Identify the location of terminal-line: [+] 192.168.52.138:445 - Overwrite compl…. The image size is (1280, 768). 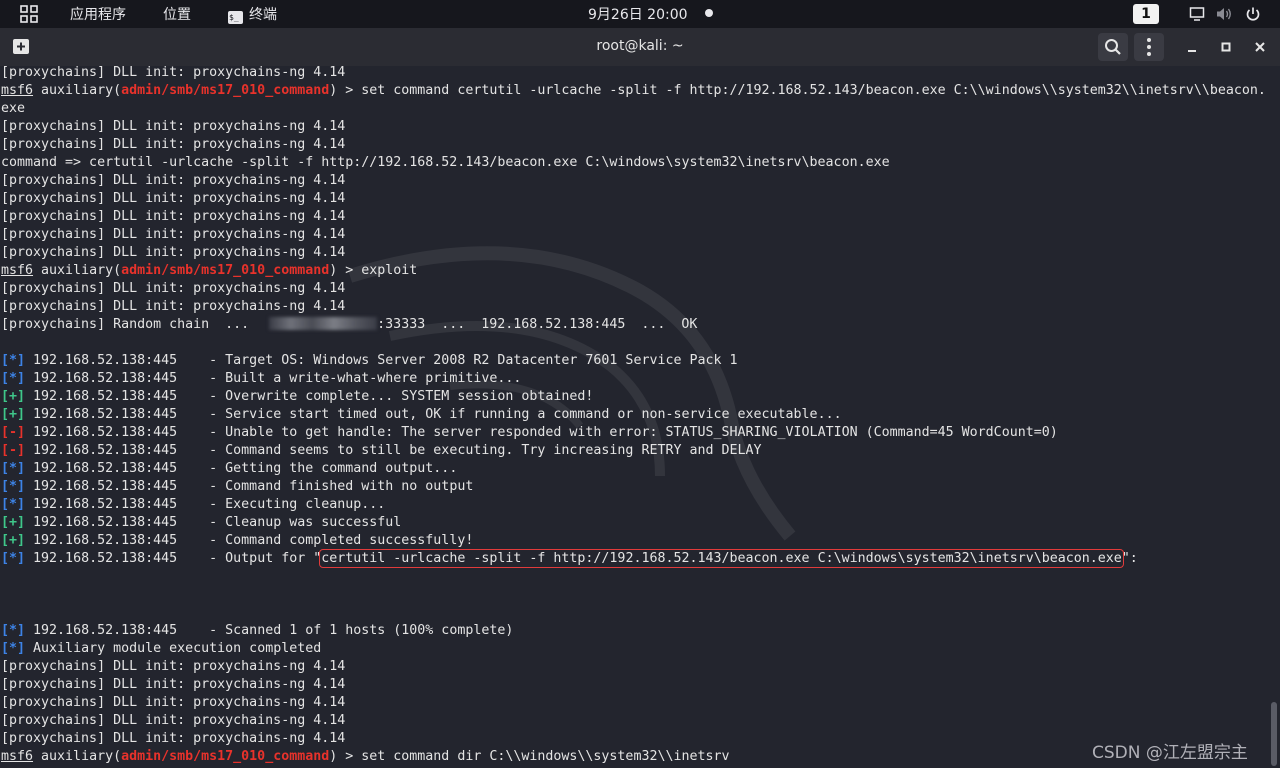
(634, 397).